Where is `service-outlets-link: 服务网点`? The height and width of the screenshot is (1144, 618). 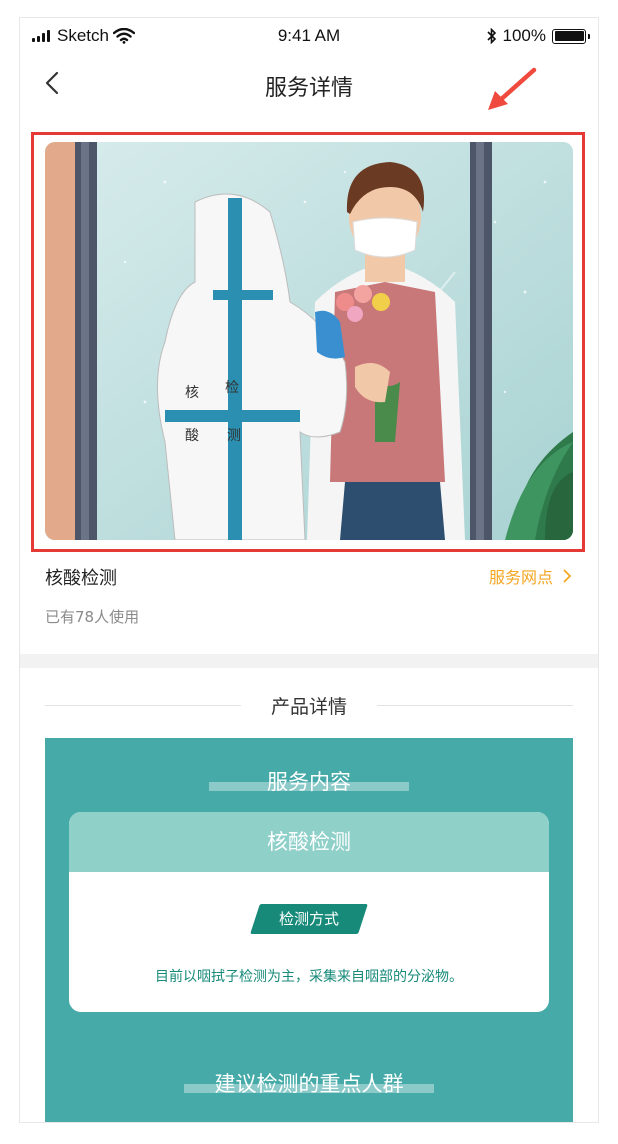 service-outlets-link: 服务网点 is located at coordinates (530, 576).